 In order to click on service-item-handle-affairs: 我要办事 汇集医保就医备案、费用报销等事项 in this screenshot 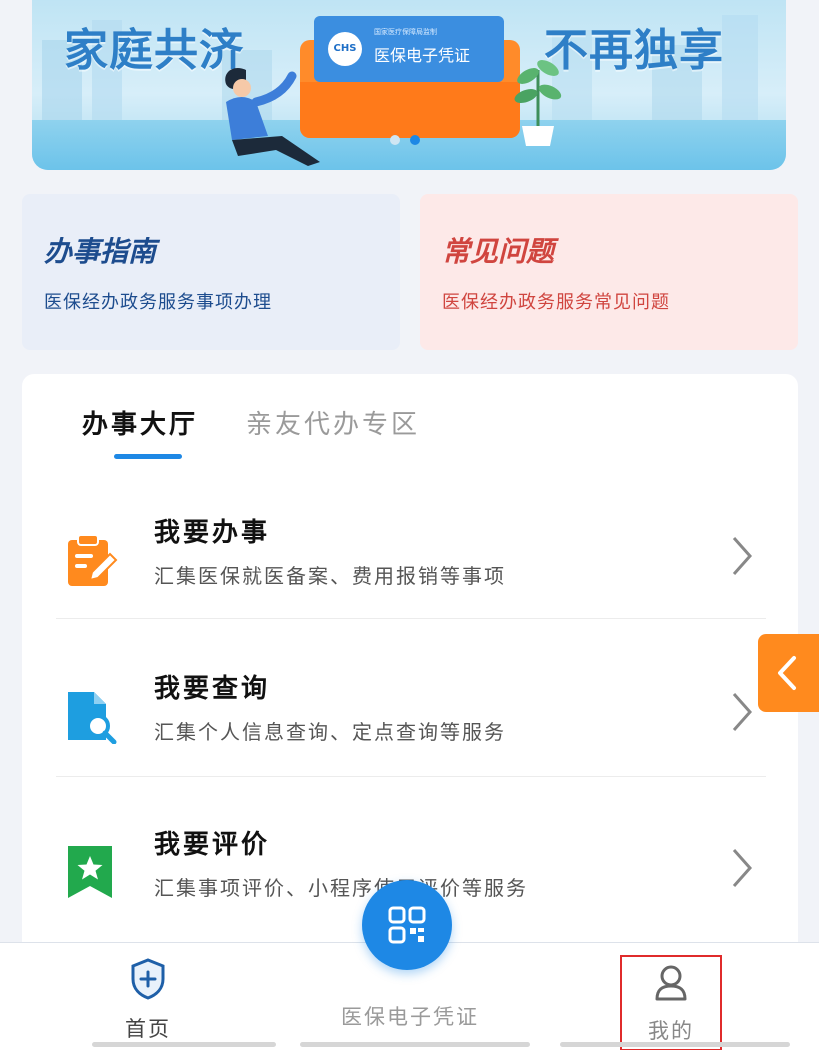, I will do `click(410, 556)`.